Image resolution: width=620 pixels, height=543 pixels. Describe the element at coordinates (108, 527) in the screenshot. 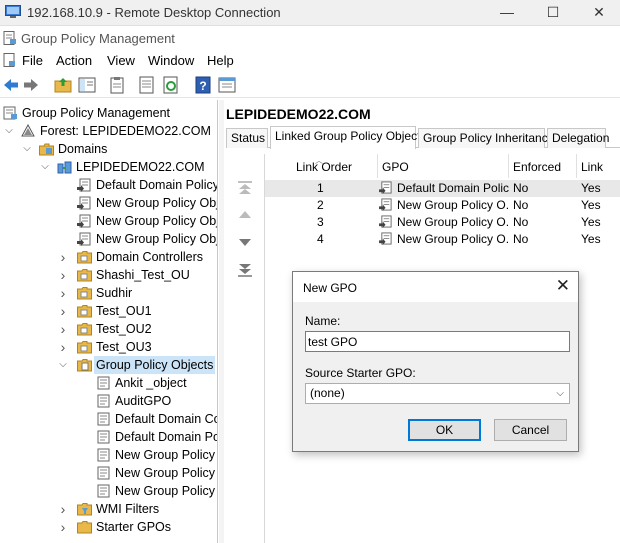

I see `tree-item: › Starter GPOs` at that location.